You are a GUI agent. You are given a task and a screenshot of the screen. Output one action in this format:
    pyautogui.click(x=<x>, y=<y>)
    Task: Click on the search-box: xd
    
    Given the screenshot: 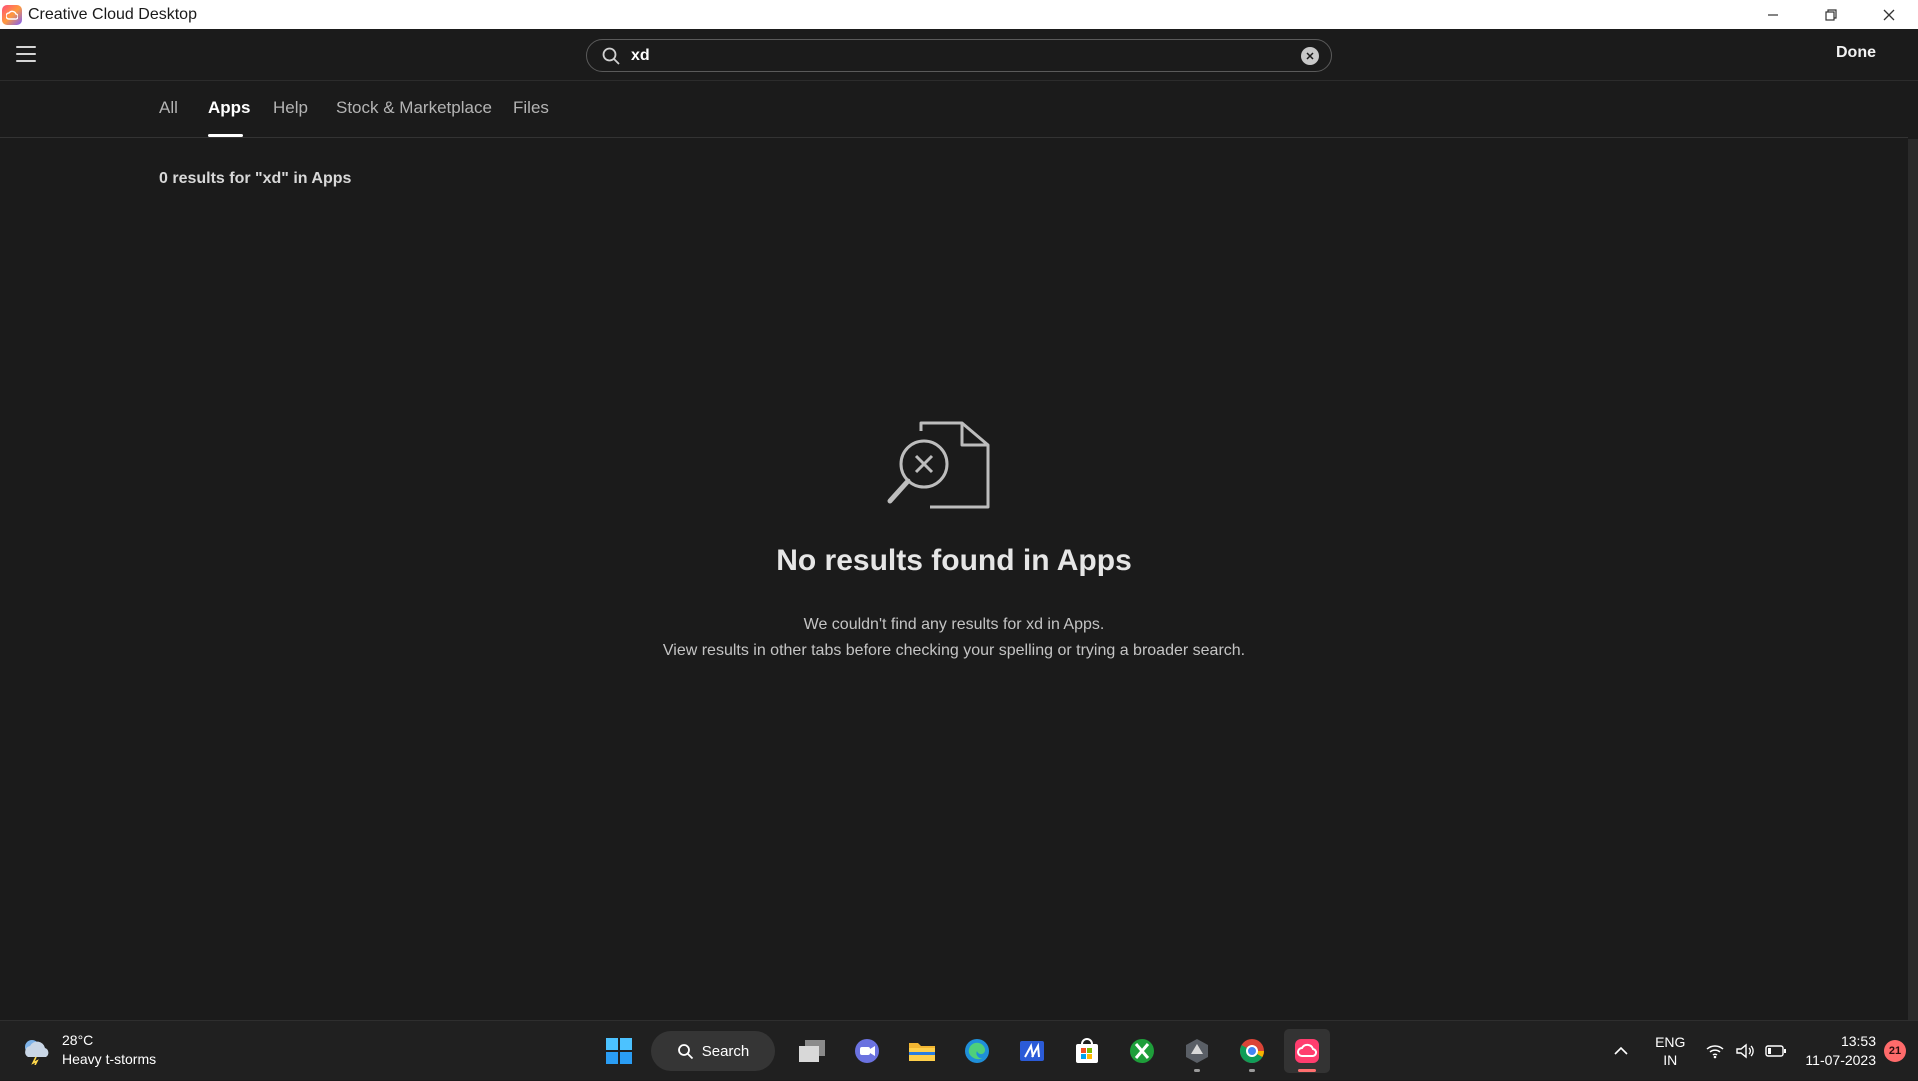 What is the action you would take?
    pyautogui.click(x=959, y=55)
    